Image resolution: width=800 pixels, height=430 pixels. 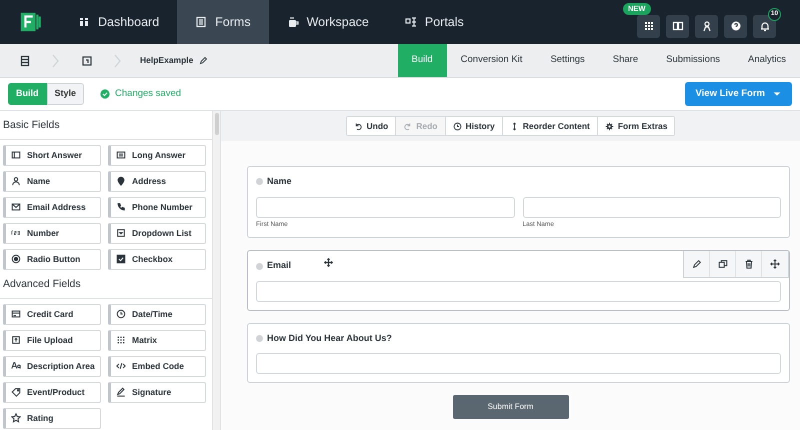 What do you see at coordinates (157, 340) in the screenshot?
I see `field-type-button: Matrix` at bounding box center [157, 340].